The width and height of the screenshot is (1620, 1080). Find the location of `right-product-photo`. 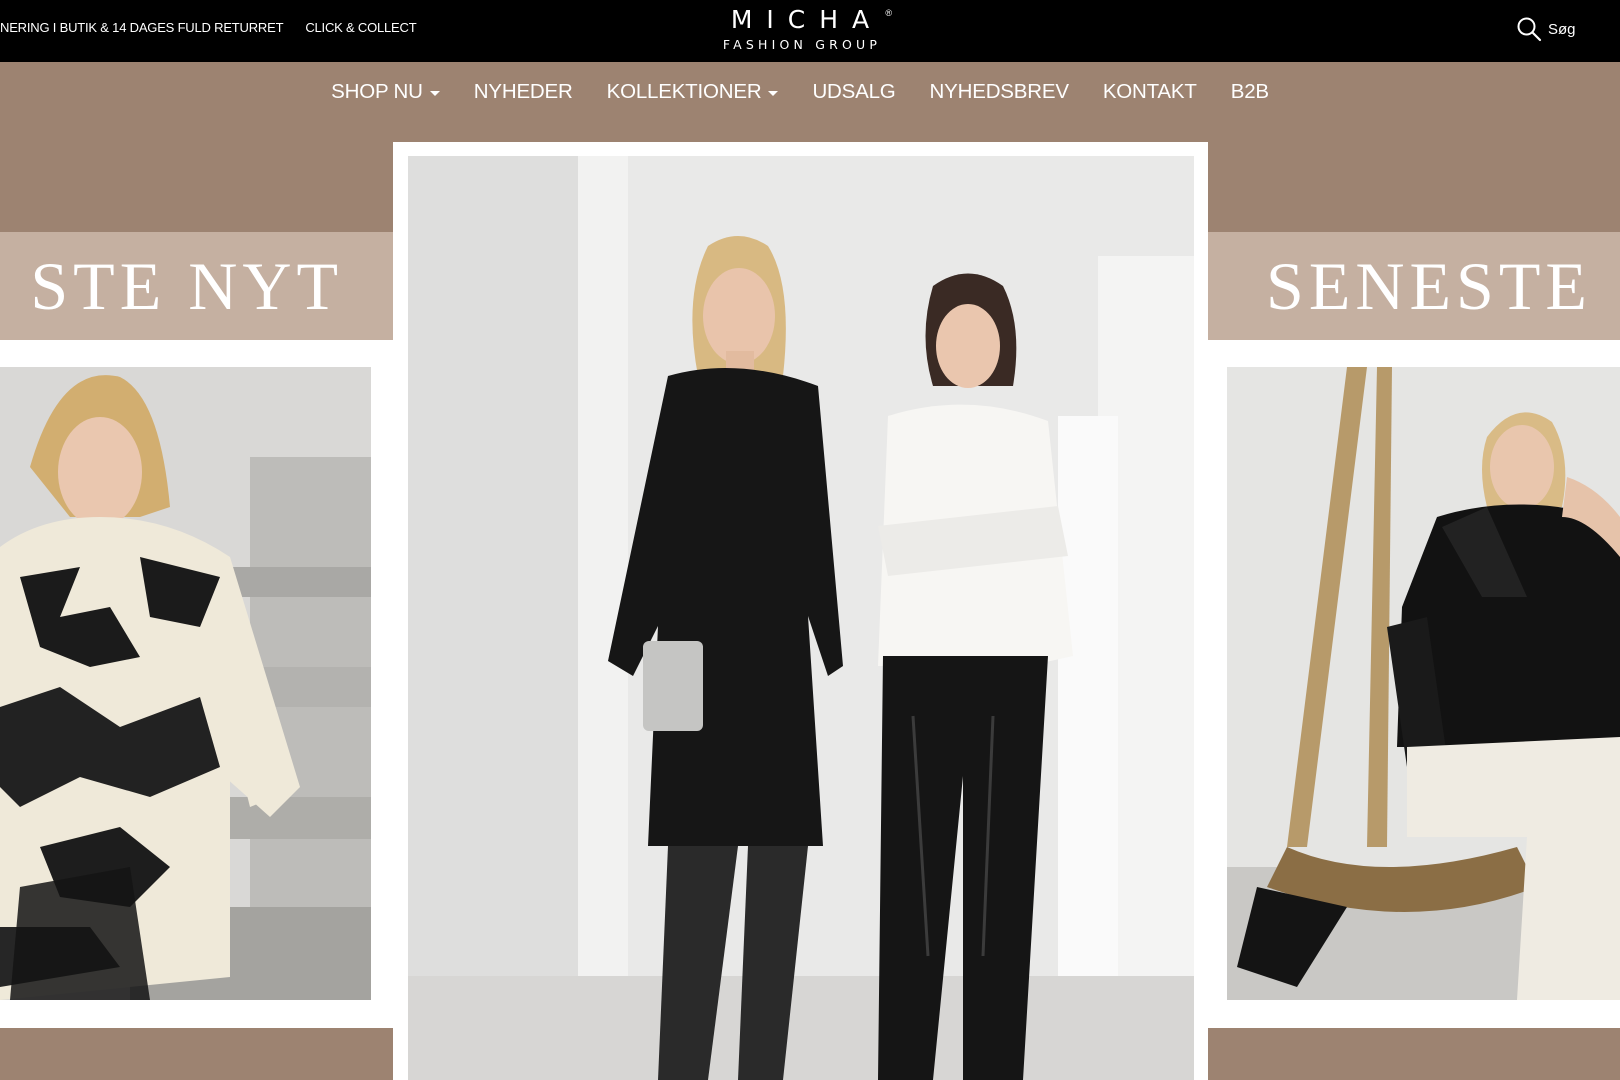

right-product-photo is located at coordinates (1423, 683).